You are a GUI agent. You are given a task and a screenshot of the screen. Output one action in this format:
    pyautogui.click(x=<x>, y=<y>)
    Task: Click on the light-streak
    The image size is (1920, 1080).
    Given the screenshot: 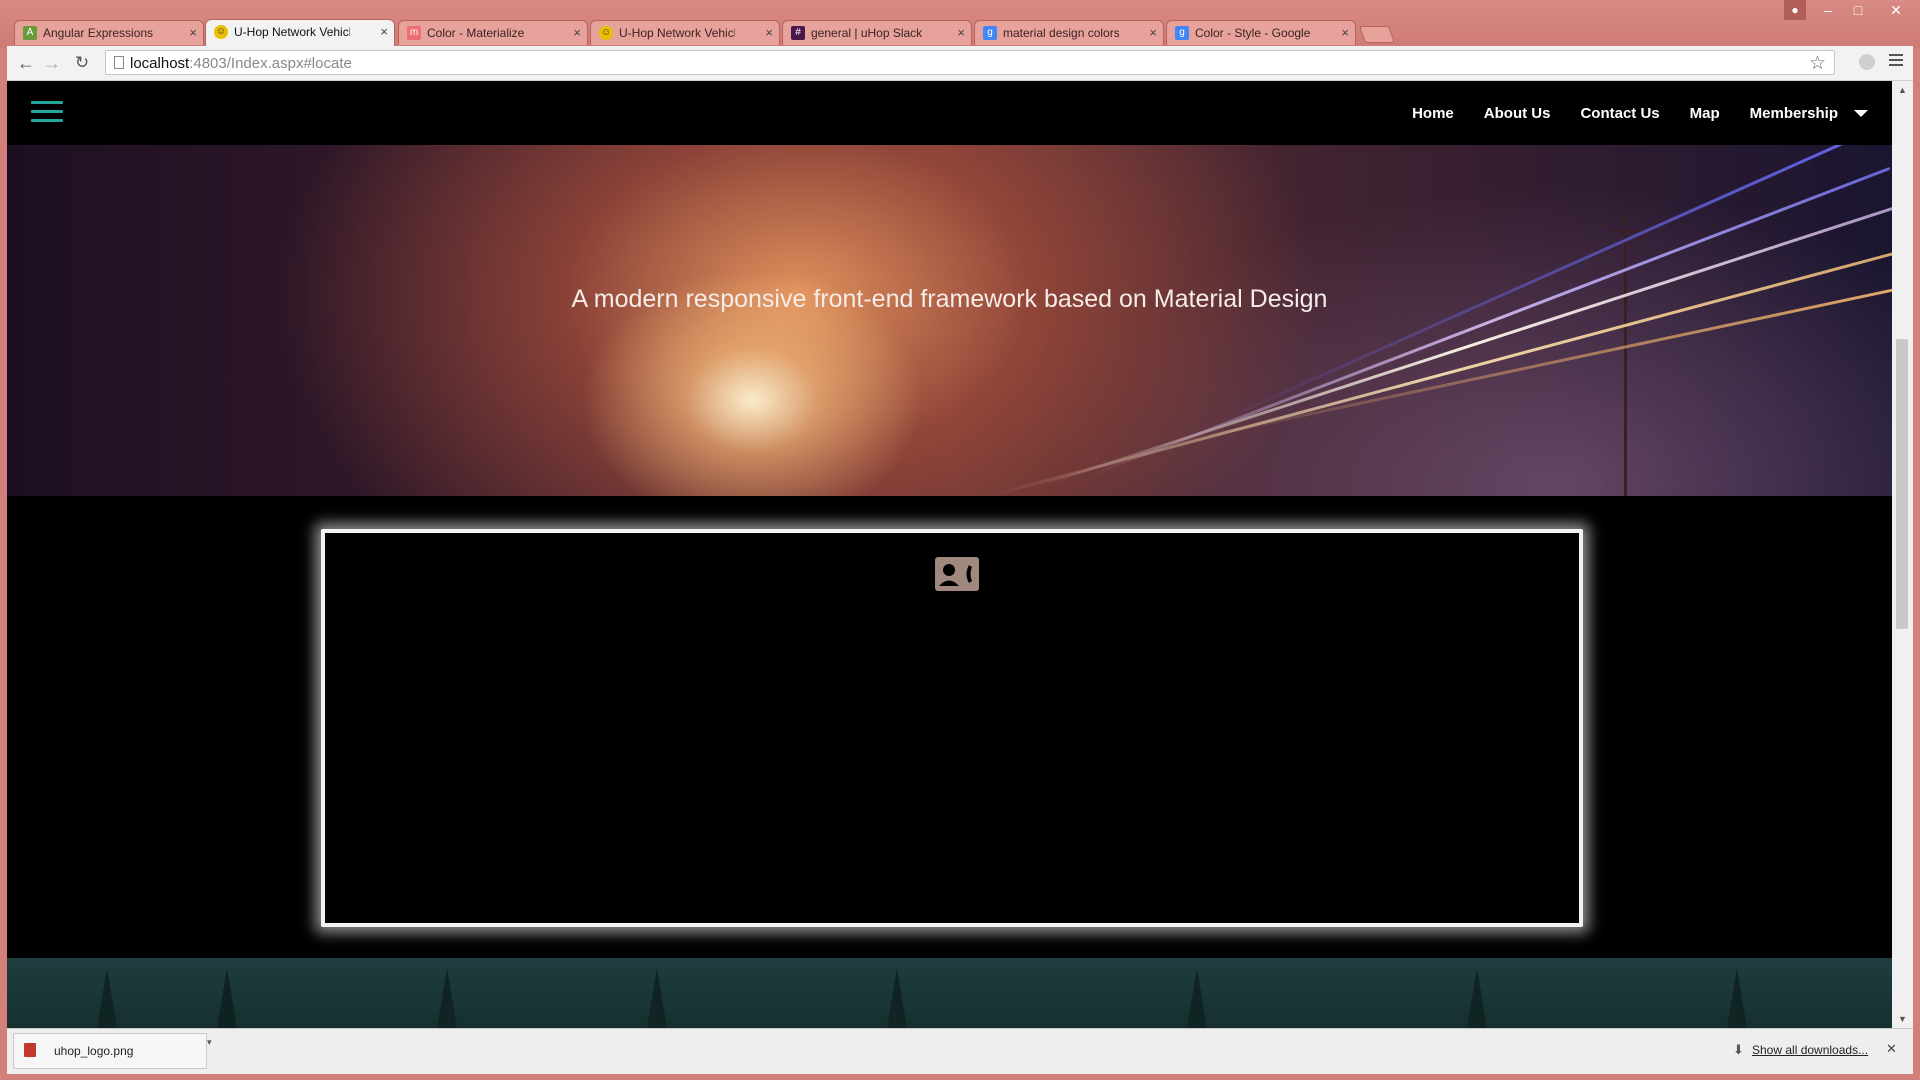 What is the action you would take?
    pyautogui.click(x=1488, y=322)
    